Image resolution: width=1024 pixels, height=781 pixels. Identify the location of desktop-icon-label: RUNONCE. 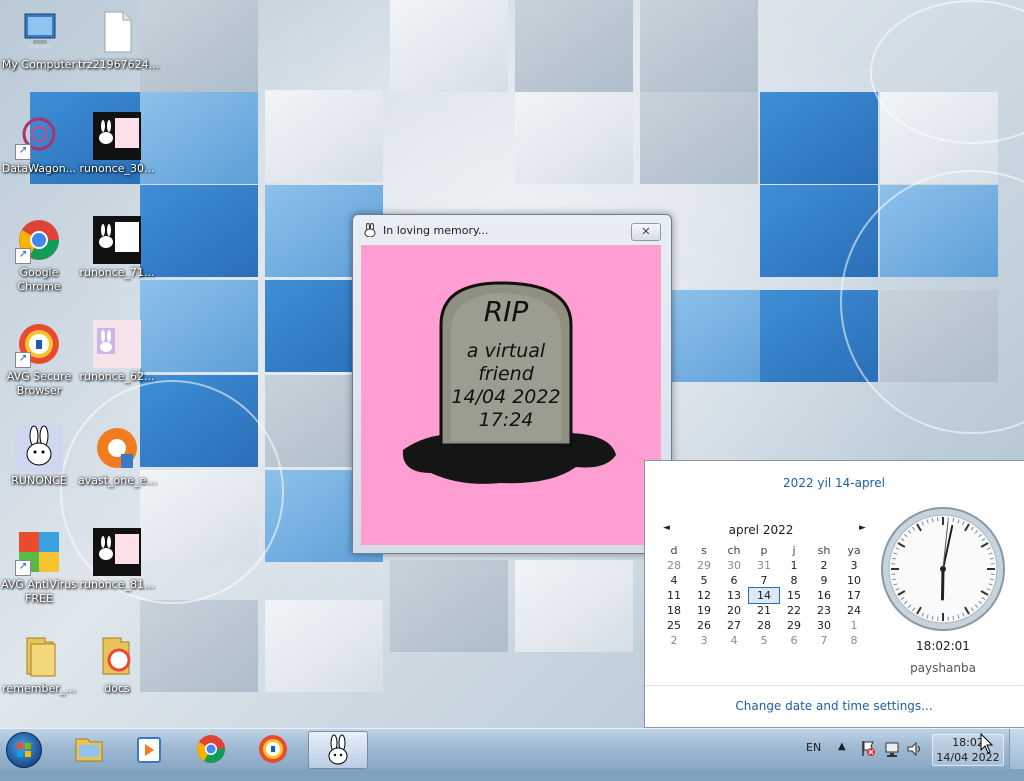
(39, 481).